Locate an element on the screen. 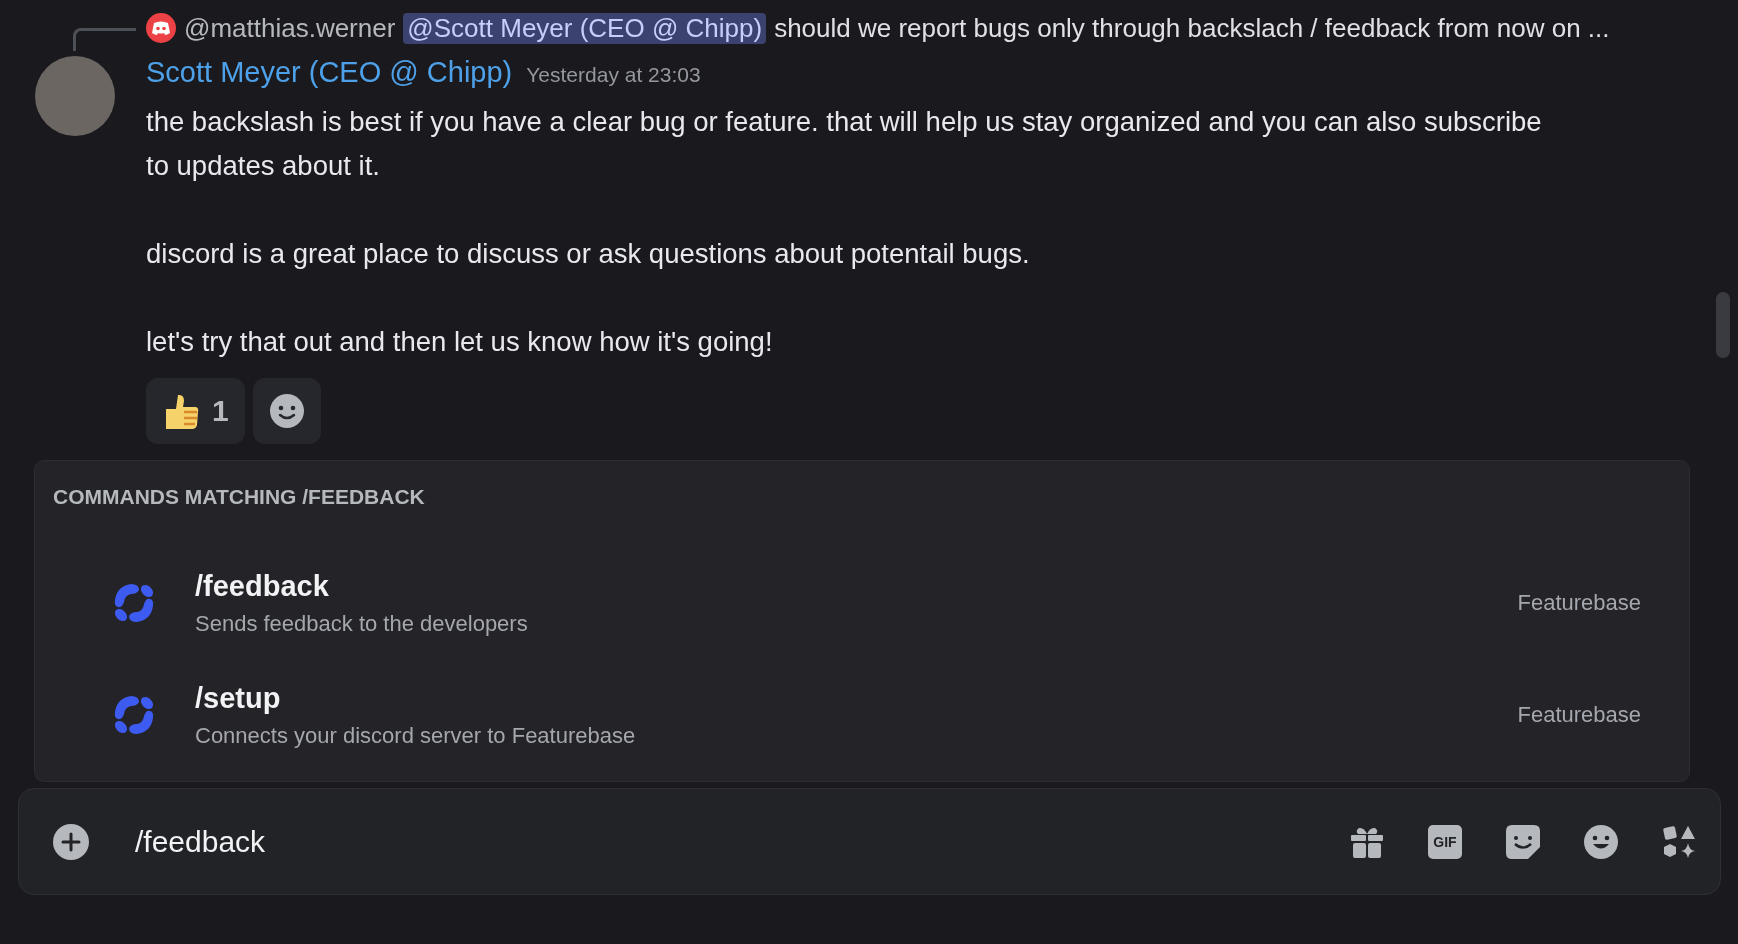 This screenshot has width=1738, height=944. message-text: discord is a great place to discuss or ask questions about potentail bugs. is located at coordinates (588, 254).